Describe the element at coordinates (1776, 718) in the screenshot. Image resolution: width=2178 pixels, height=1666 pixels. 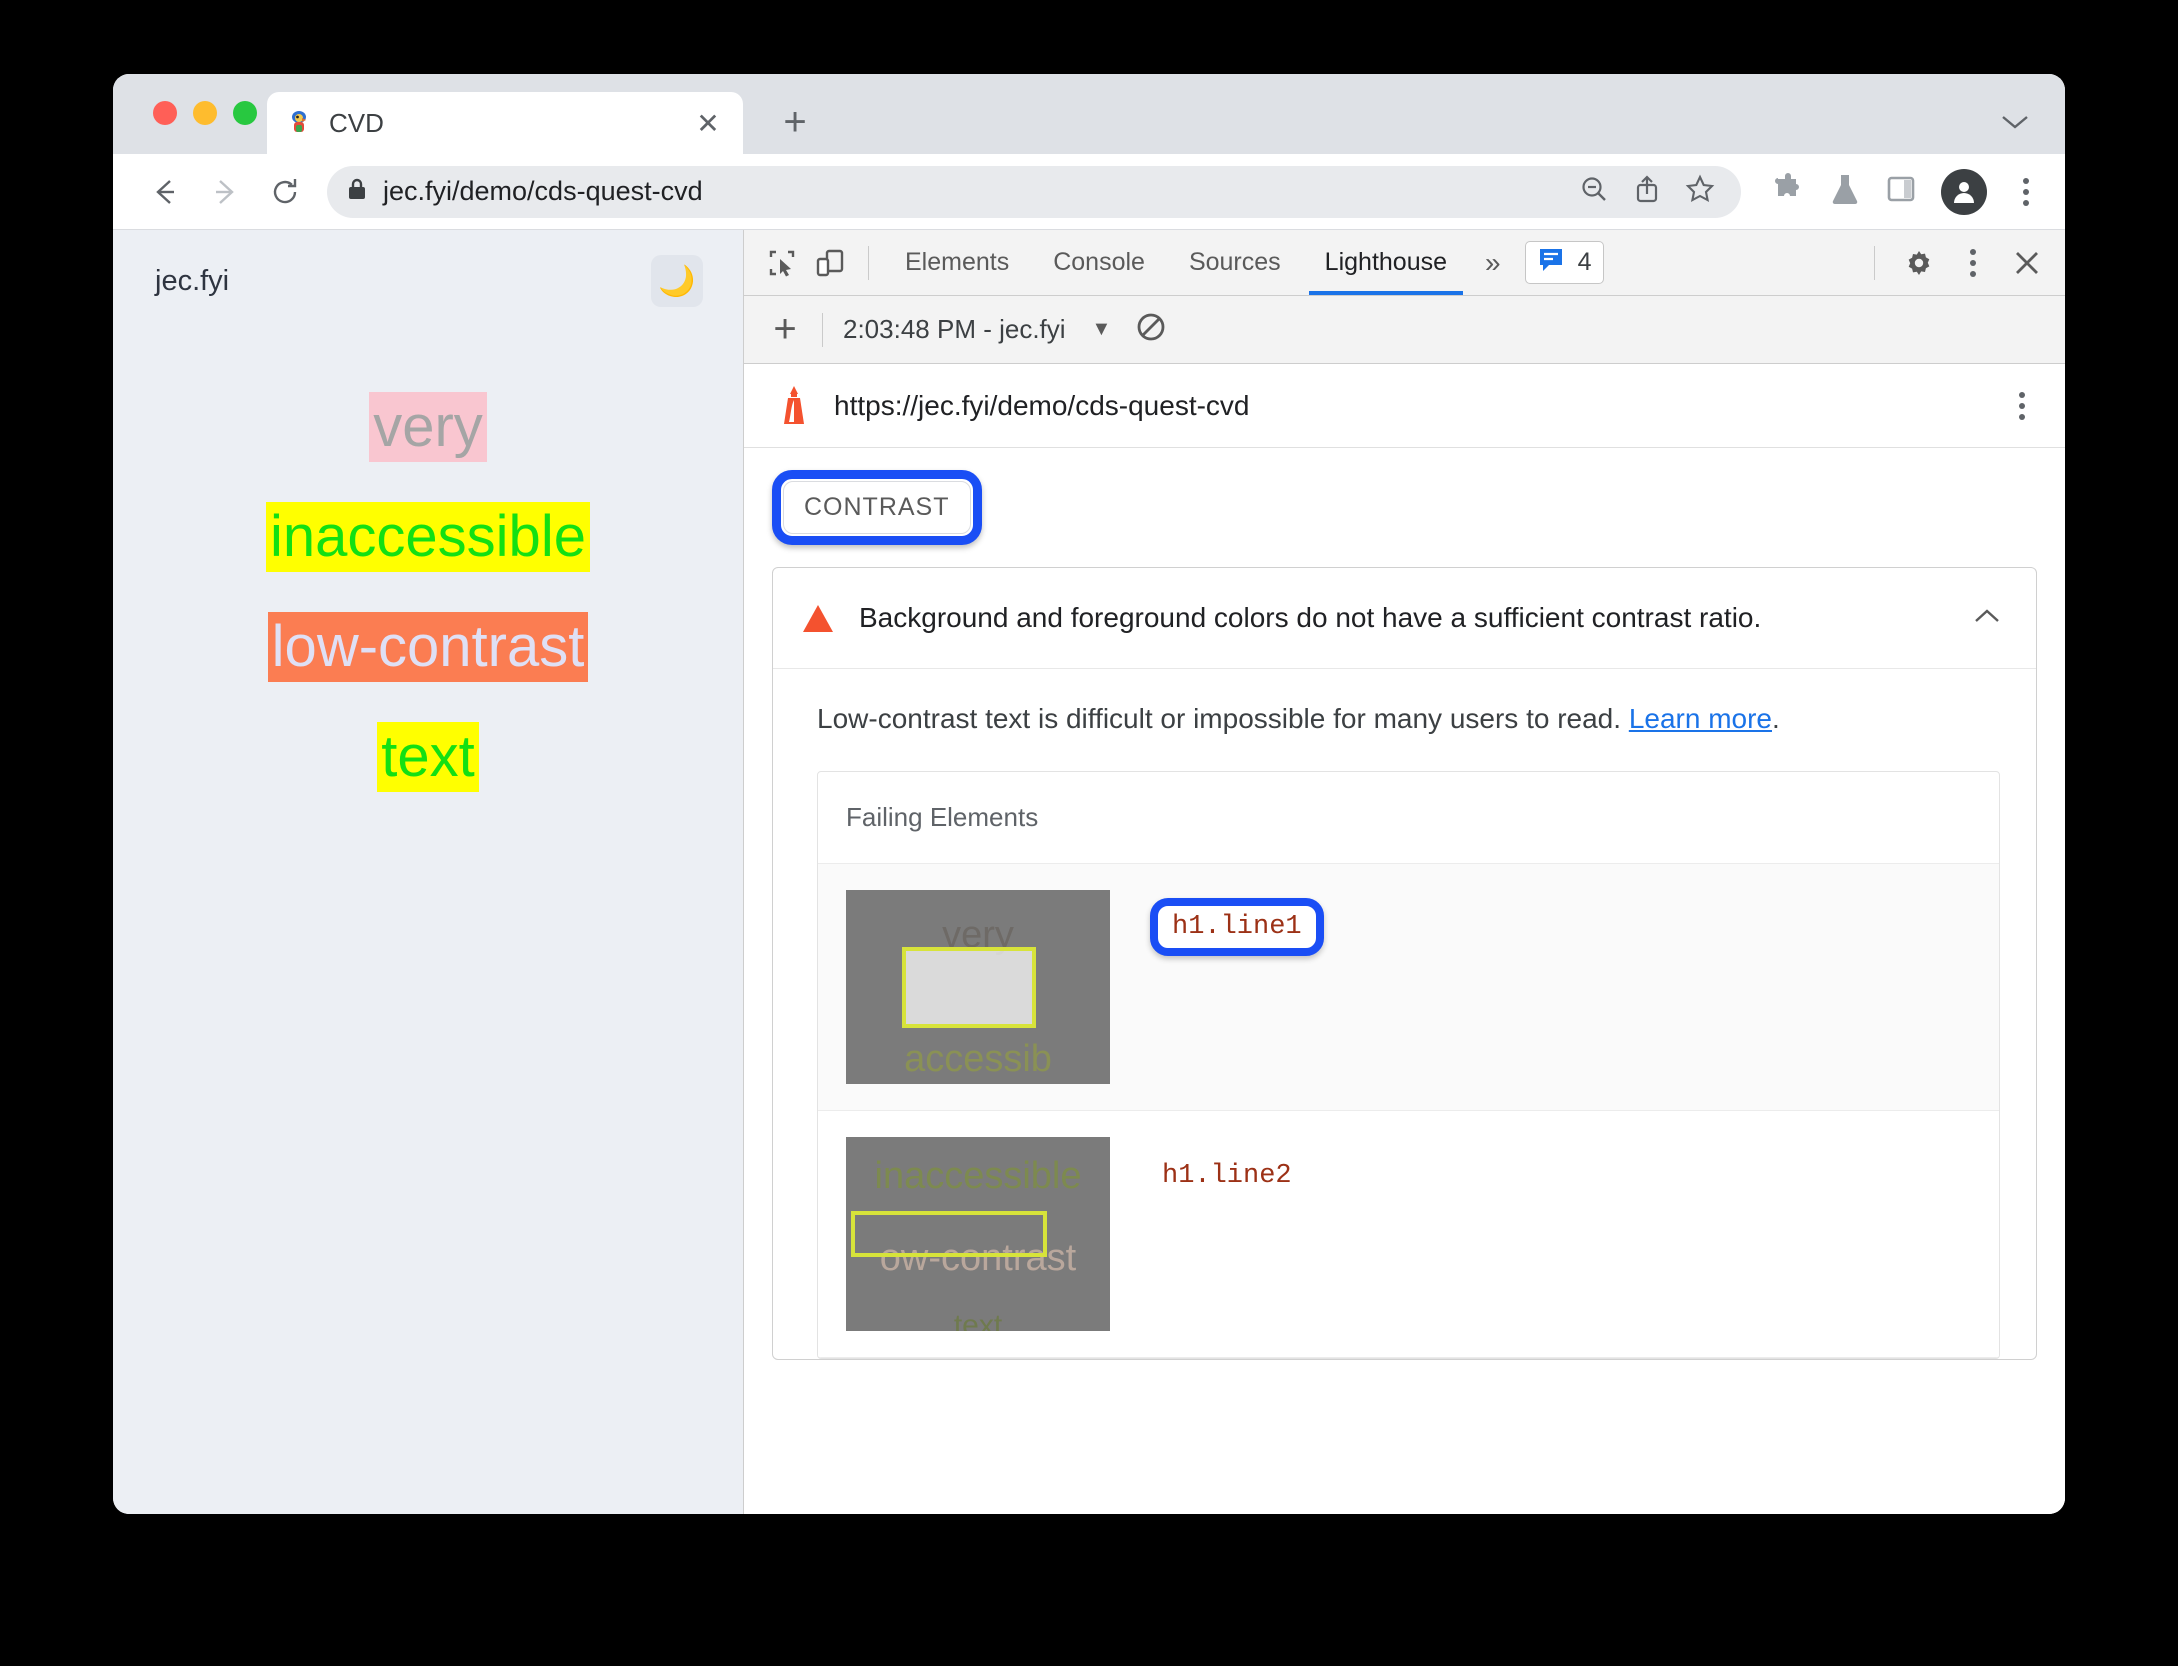
I see `audit-description-suffix: .` at that location.